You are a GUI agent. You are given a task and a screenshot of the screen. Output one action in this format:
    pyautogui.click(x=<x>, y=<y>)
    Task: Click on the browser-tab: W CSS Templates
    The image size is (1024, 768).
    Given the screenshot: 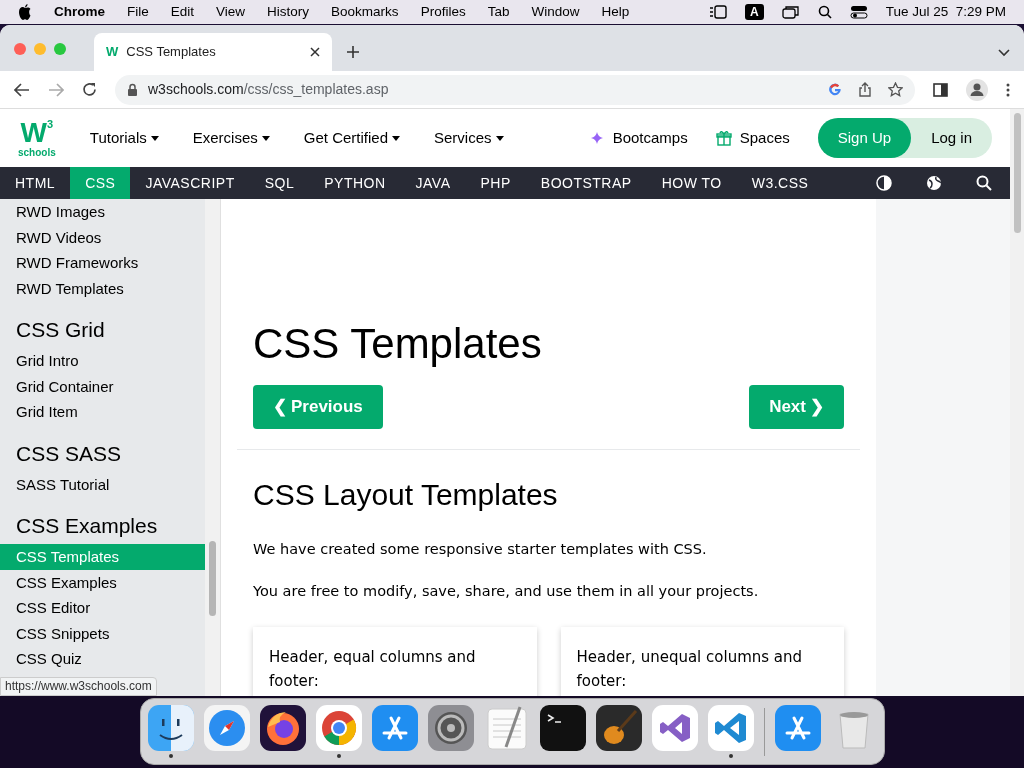 What is the action you would take?
    pyautogui.click(x=213, y=52)
    